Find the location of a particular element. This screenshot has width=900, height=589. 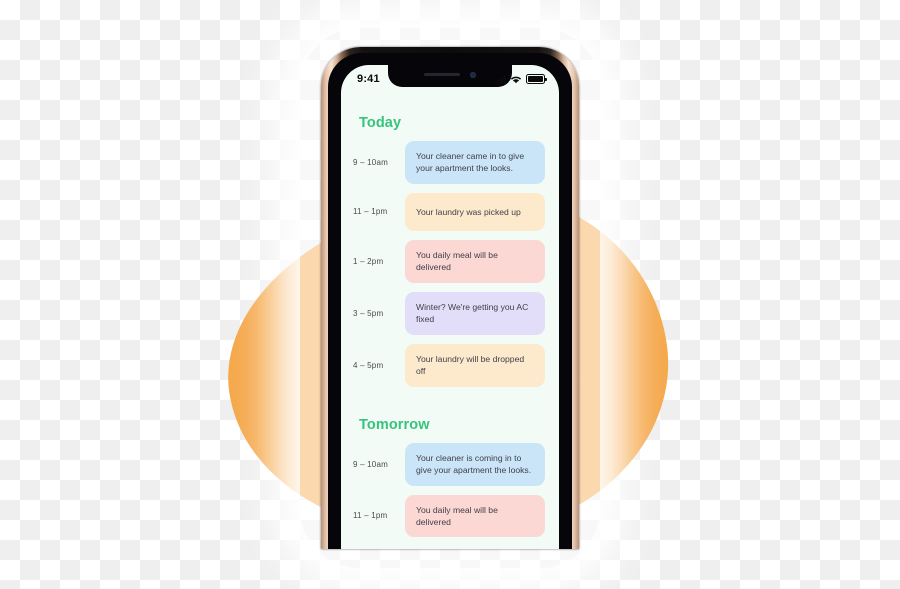

list-item: 11 – 1pm Your laundry was picked up is located at coordinates (449, 211).